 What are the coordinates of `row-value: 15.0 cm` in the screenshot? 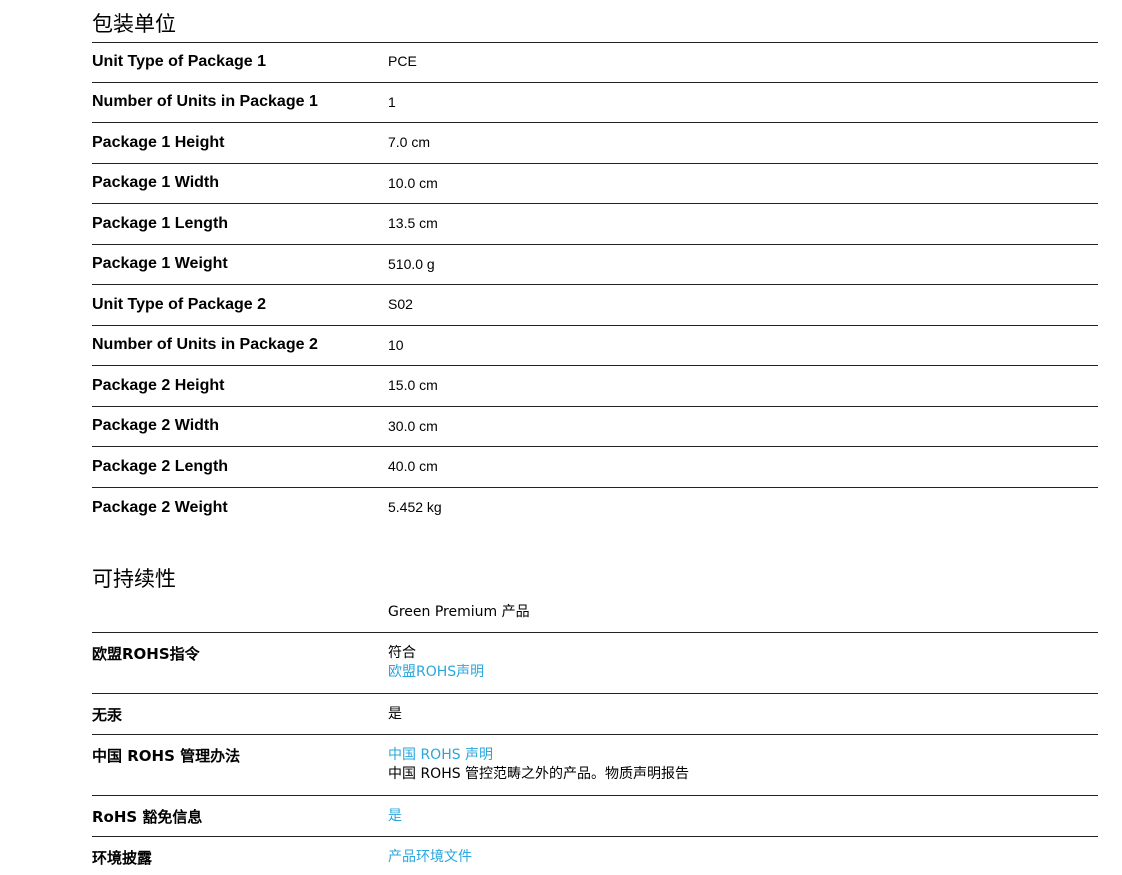 It's located at (413, 385).